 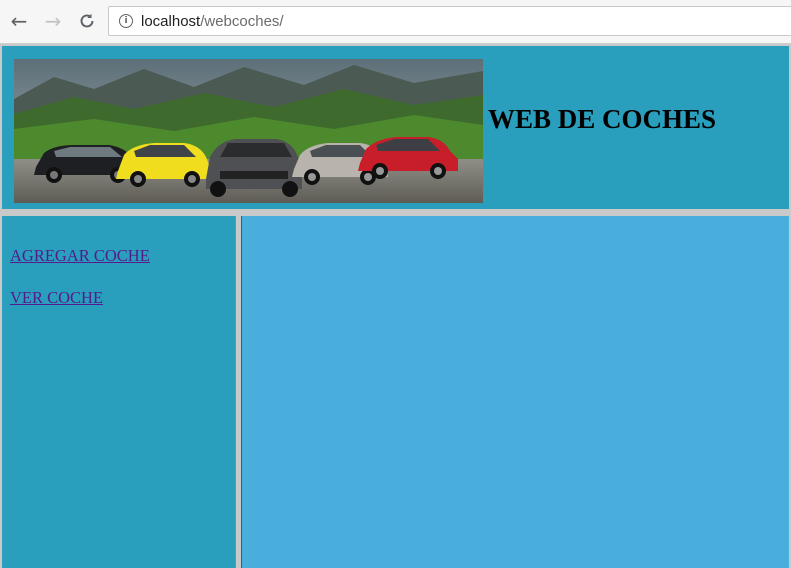 I want to click on browser-toolbar: ← → i localhost/webcoches/, so click(x=395, y=22).